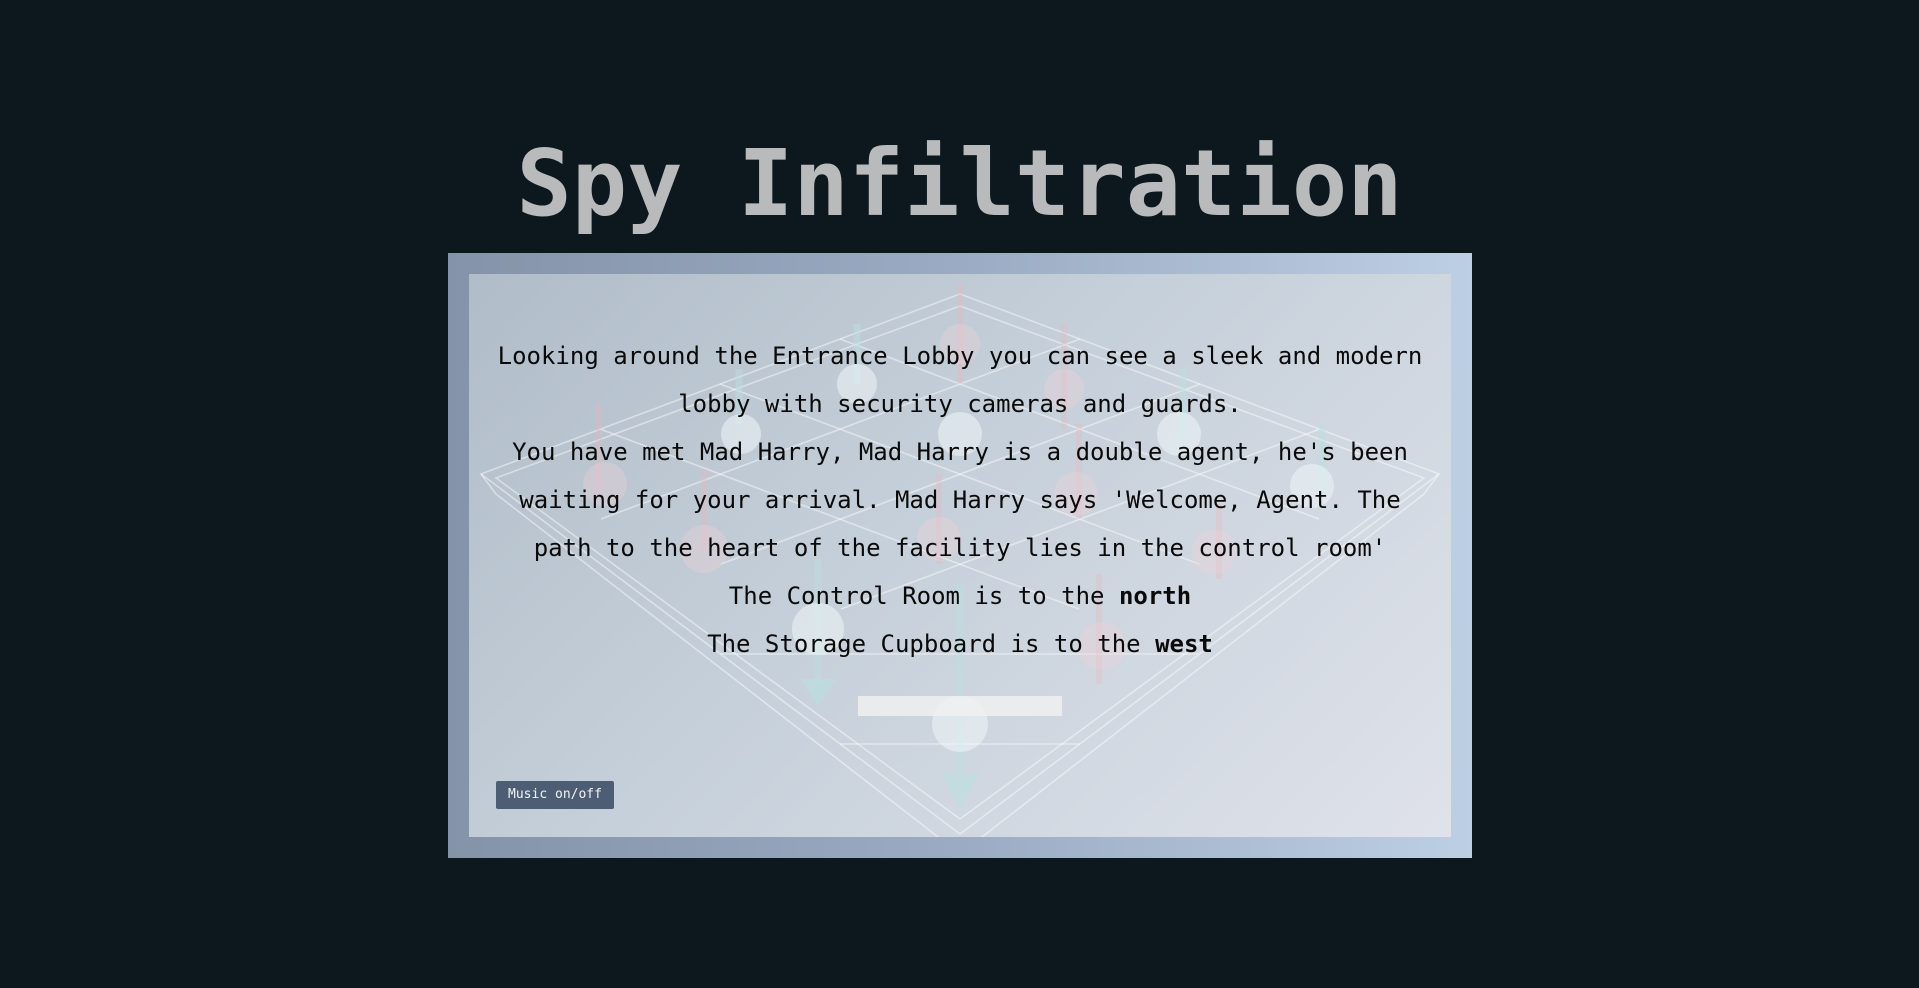  I want to click on exit-west-text: The Storage Cupboard is to the, so click(931, 644).